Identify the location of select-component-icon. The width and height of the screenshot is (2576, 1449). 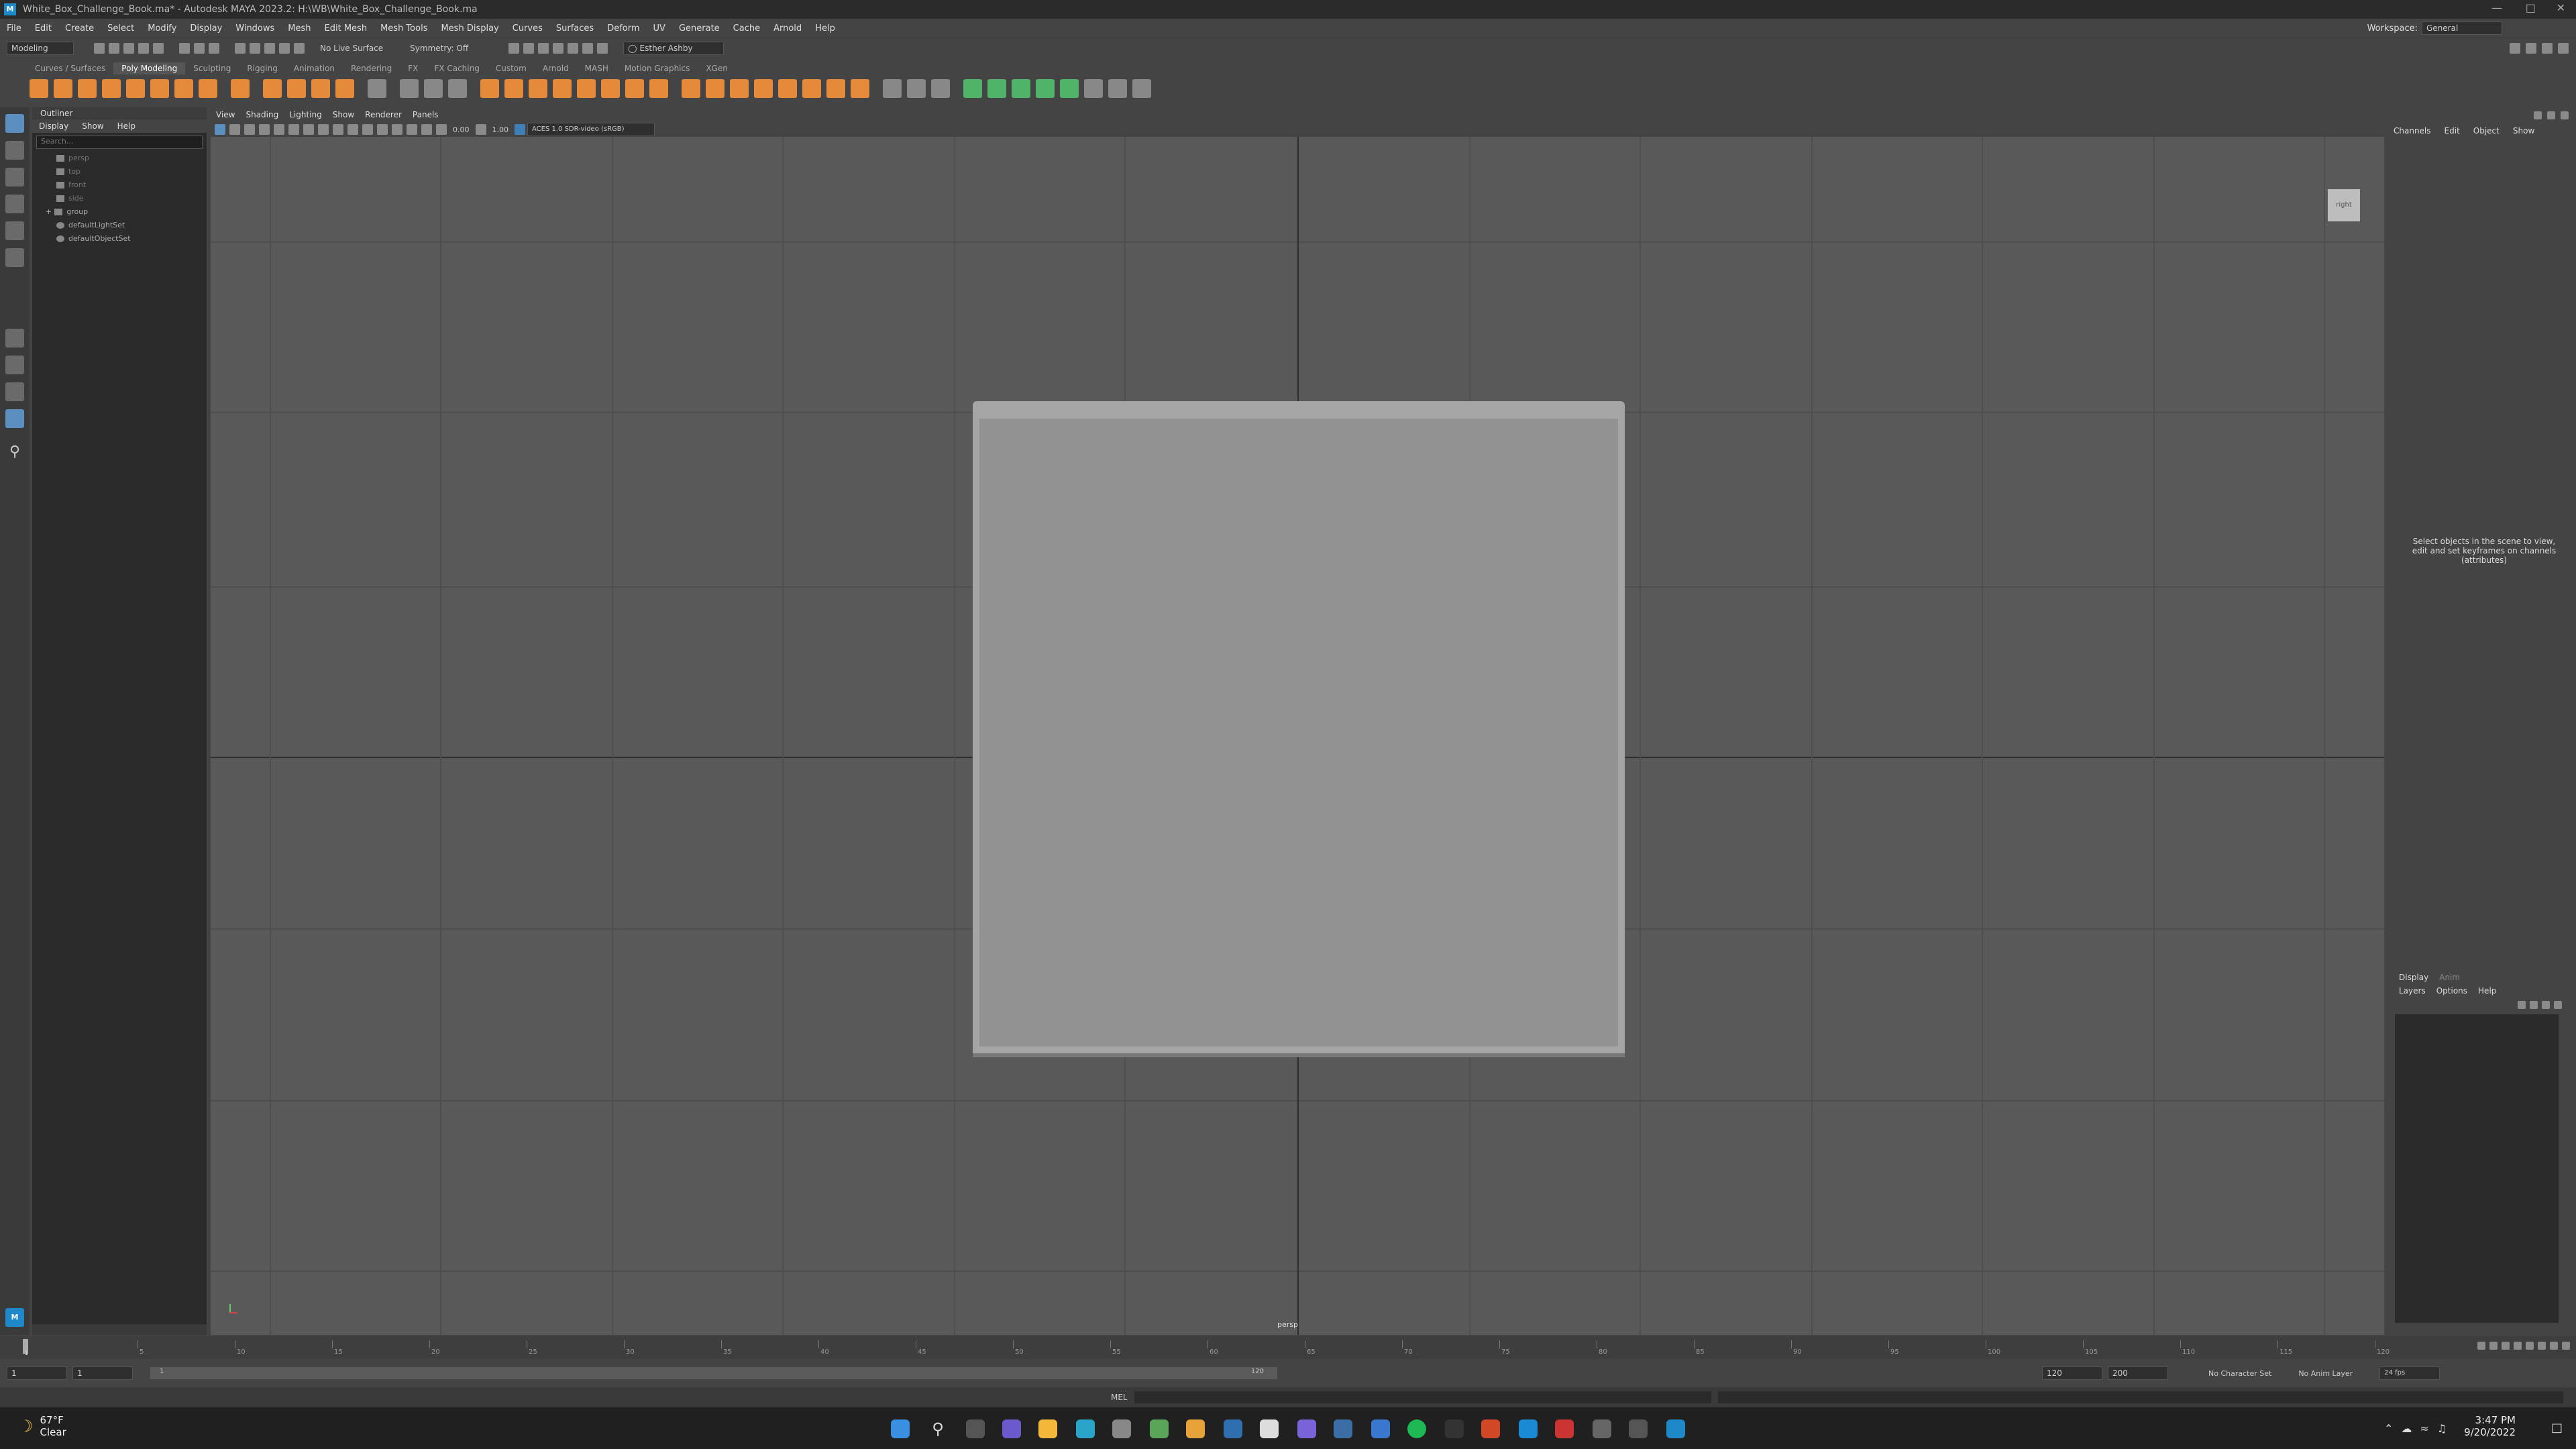
(214, 48).